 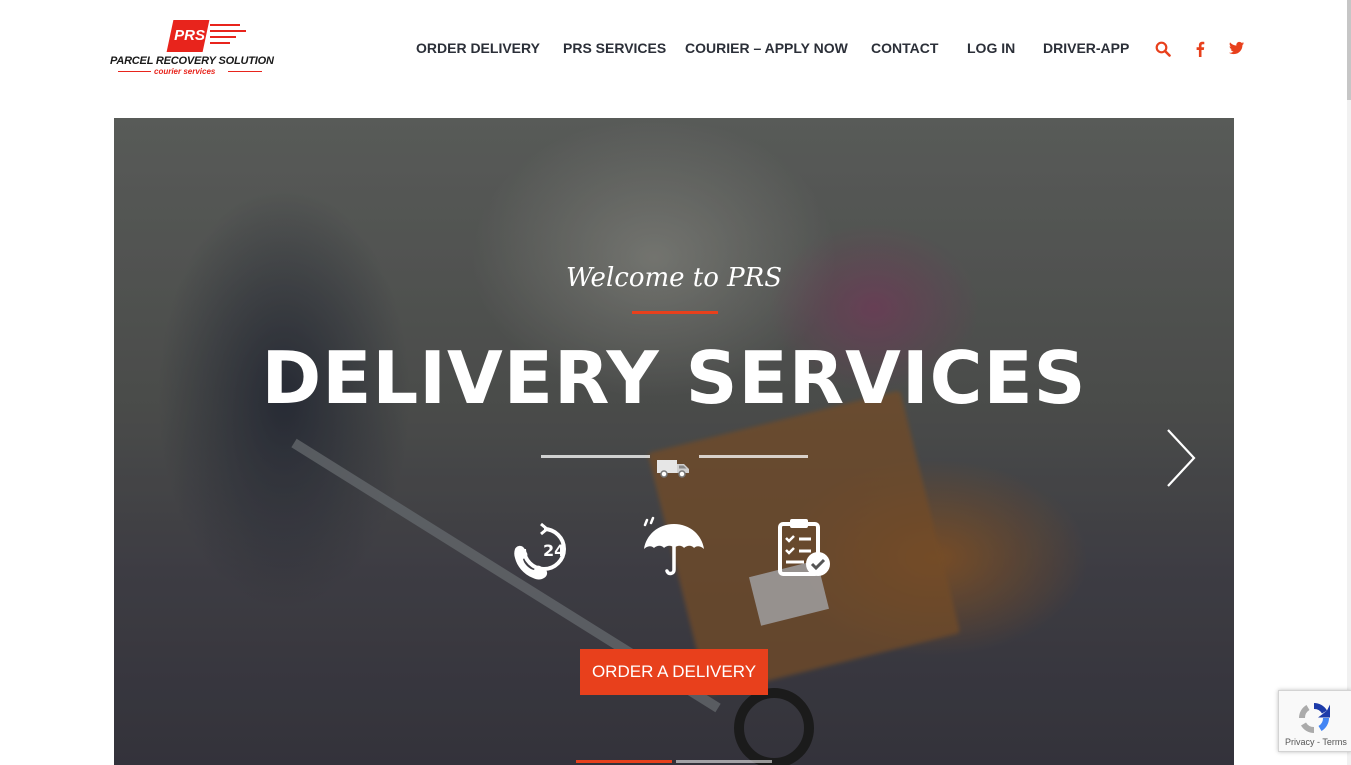 I want to click on facebook-icon, so click(x=1204, y=50).